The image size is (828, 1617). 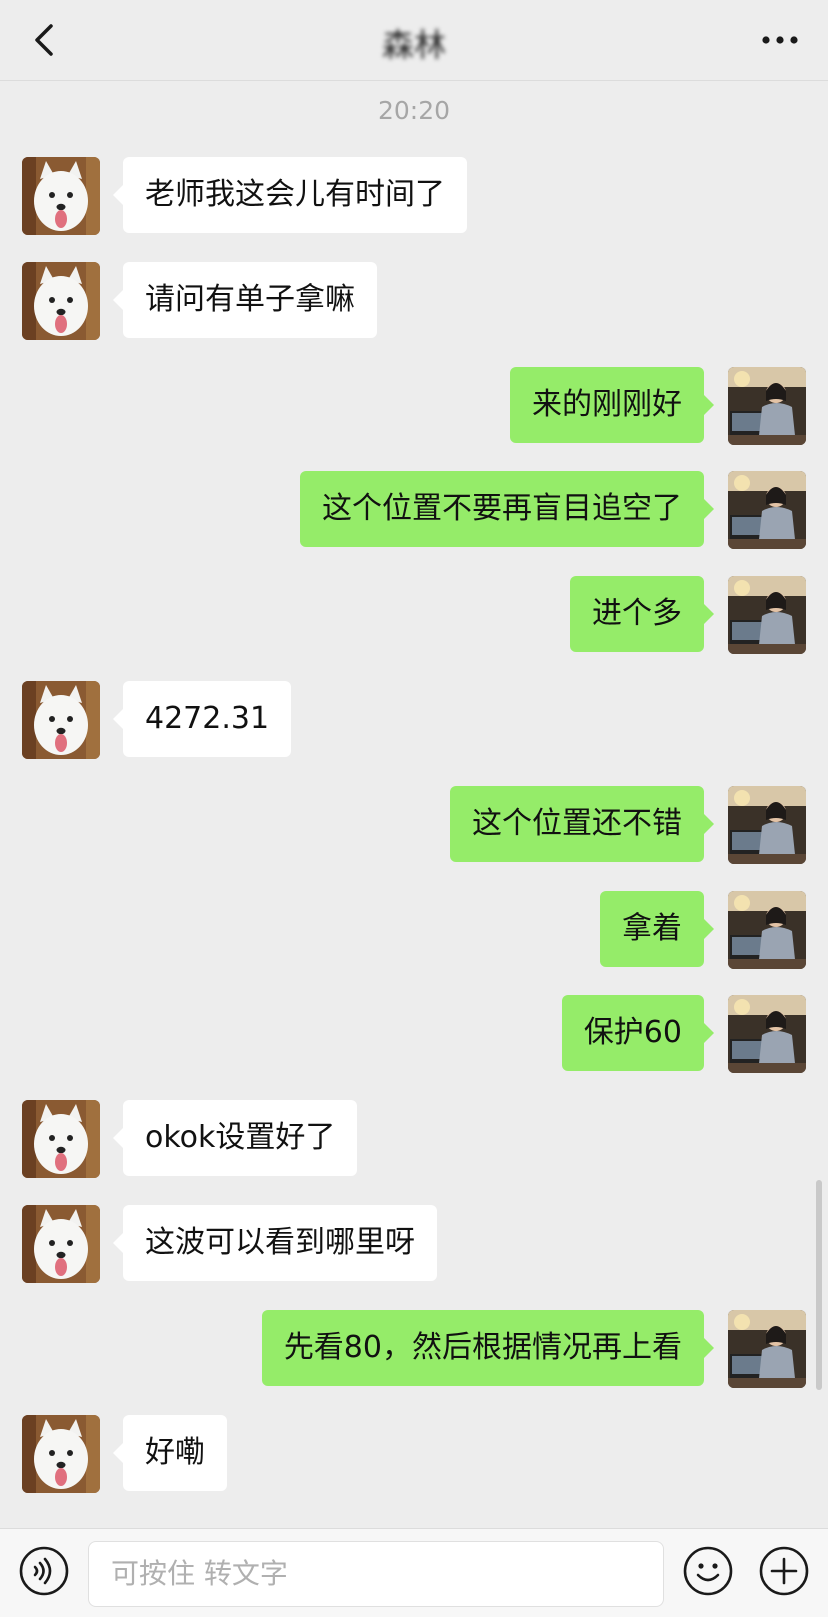 What do you see at coordinates (414, 1034) in the screenshot?
I see `message-row: 保护60` at bounding box center [414, 1034].